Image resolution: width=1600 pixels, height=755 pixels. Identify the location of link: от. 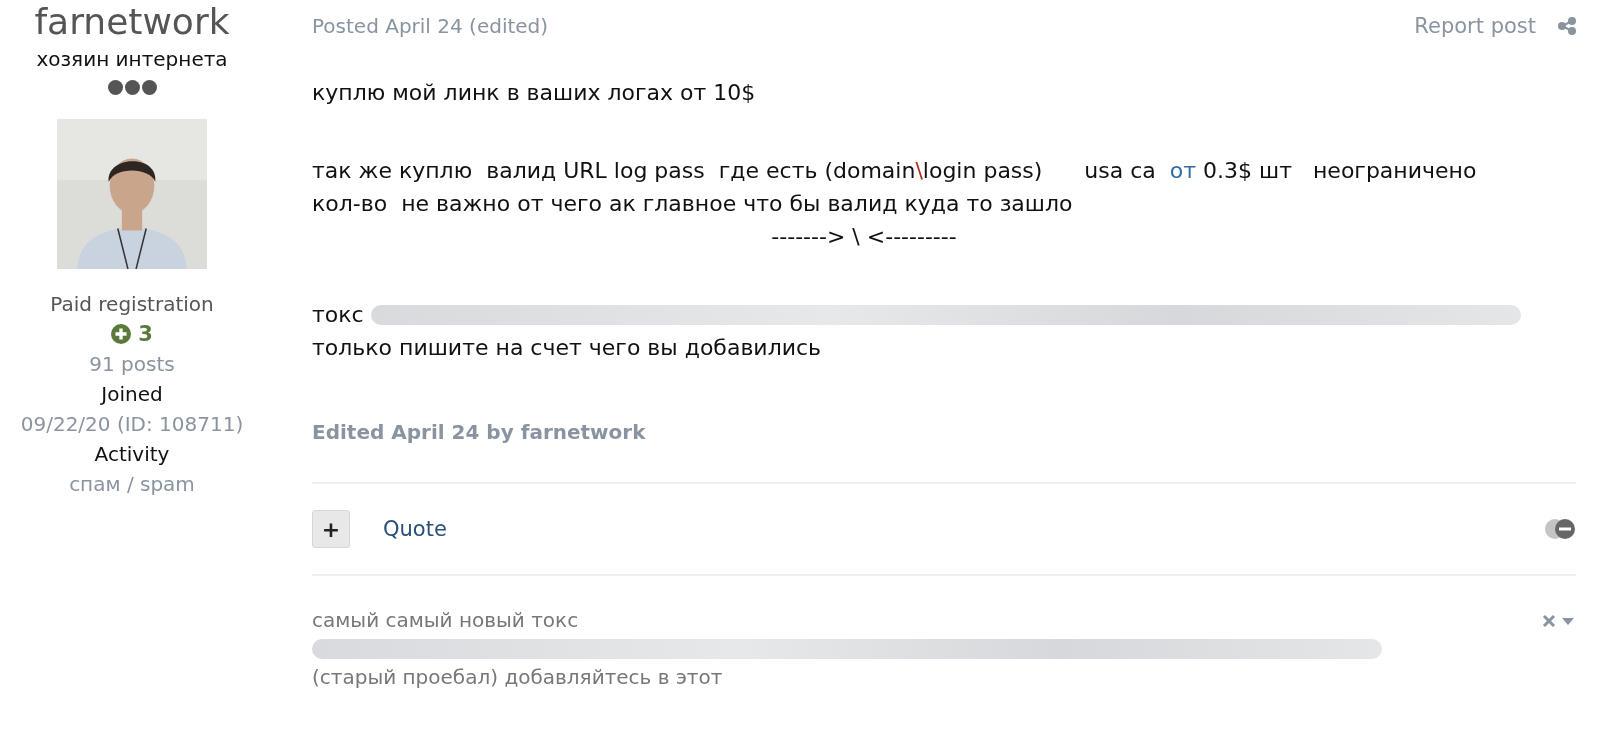
(1183, 170).